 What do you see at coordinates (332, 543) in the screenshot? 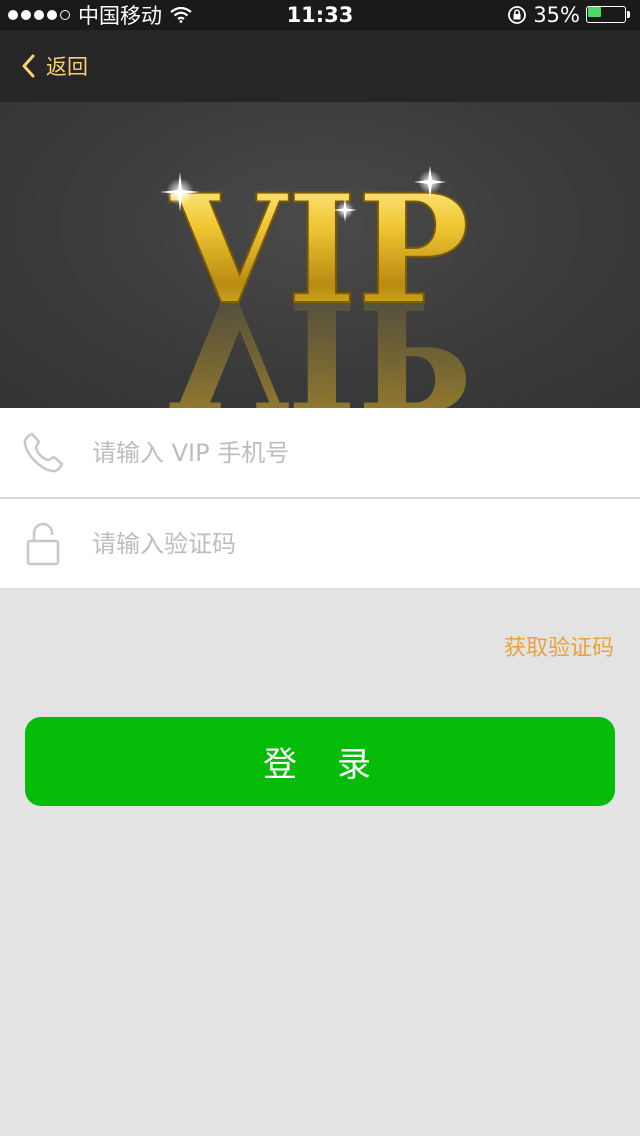
I see `verification-code-input` at bounding box center [332, 543].